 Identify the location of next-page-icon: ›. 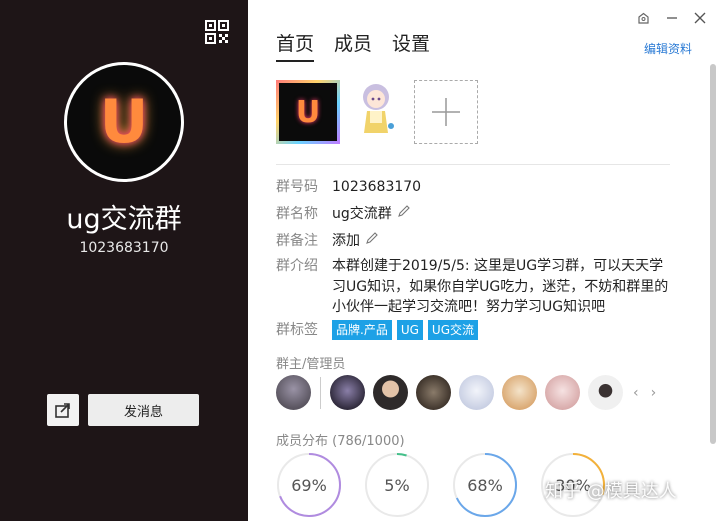
(654, 393).